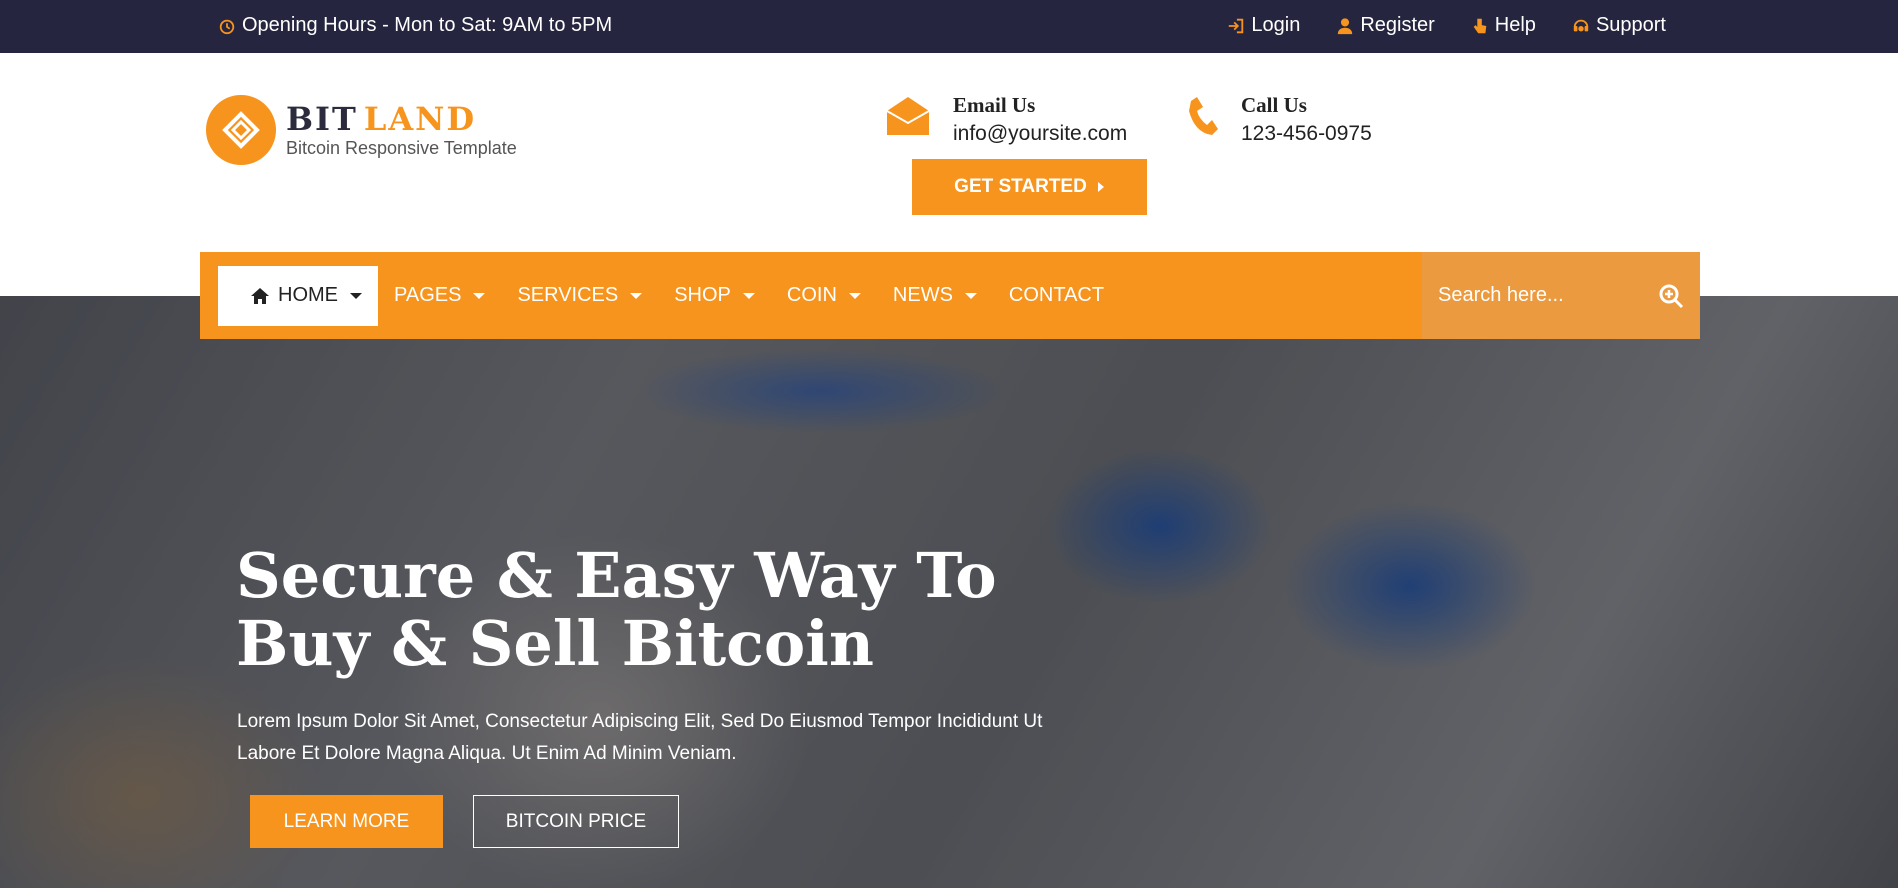 This screenshot has height=888, width=1898. What do you see at coordinates (427, 25) in the screenshot?
I see `opening-hours-text: Opening Hours - Mon to Sat: 9AM to 5PM` at bounding box center [427, 25].